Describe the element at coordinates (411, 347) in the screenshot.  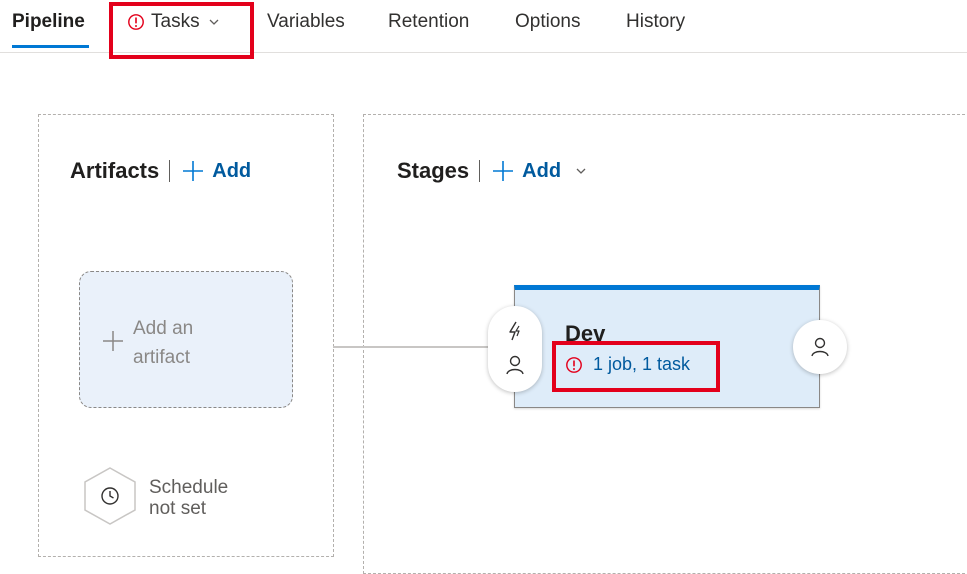
I see `artifact-stage-connector` at that location.